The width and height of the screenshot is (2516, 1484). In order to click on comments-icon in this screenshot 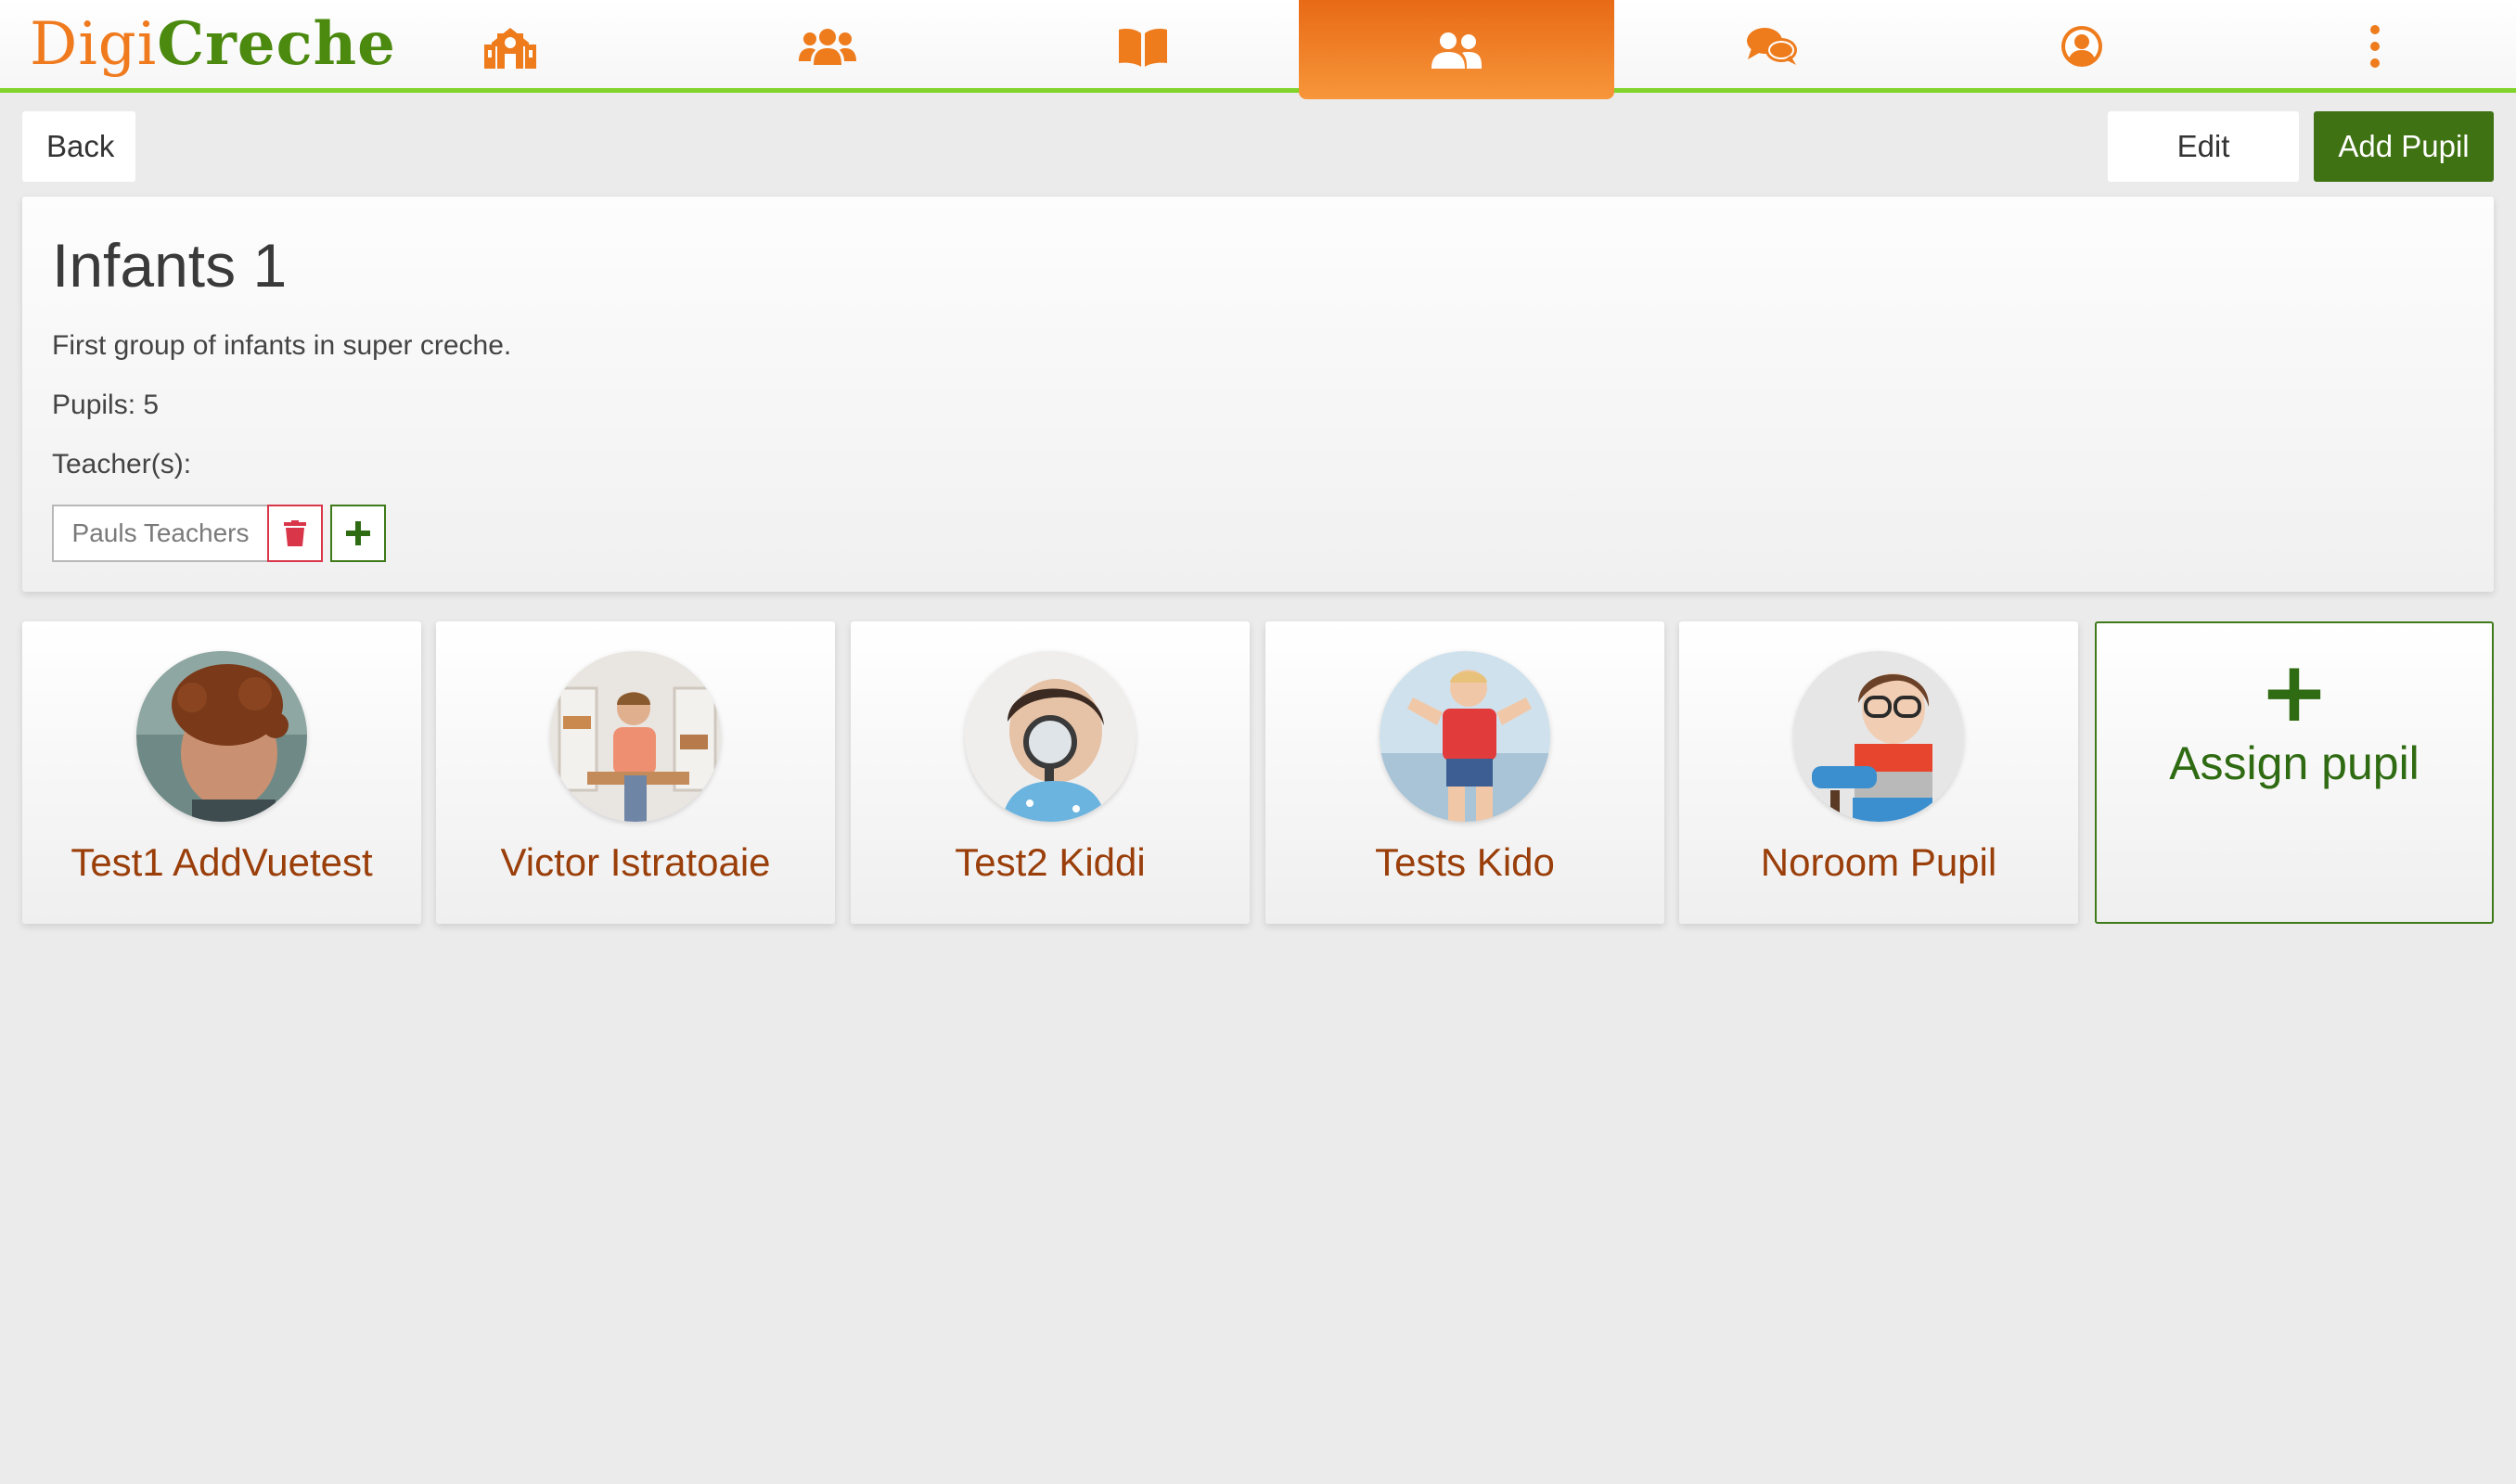, I will do `click(1772, 46)`.